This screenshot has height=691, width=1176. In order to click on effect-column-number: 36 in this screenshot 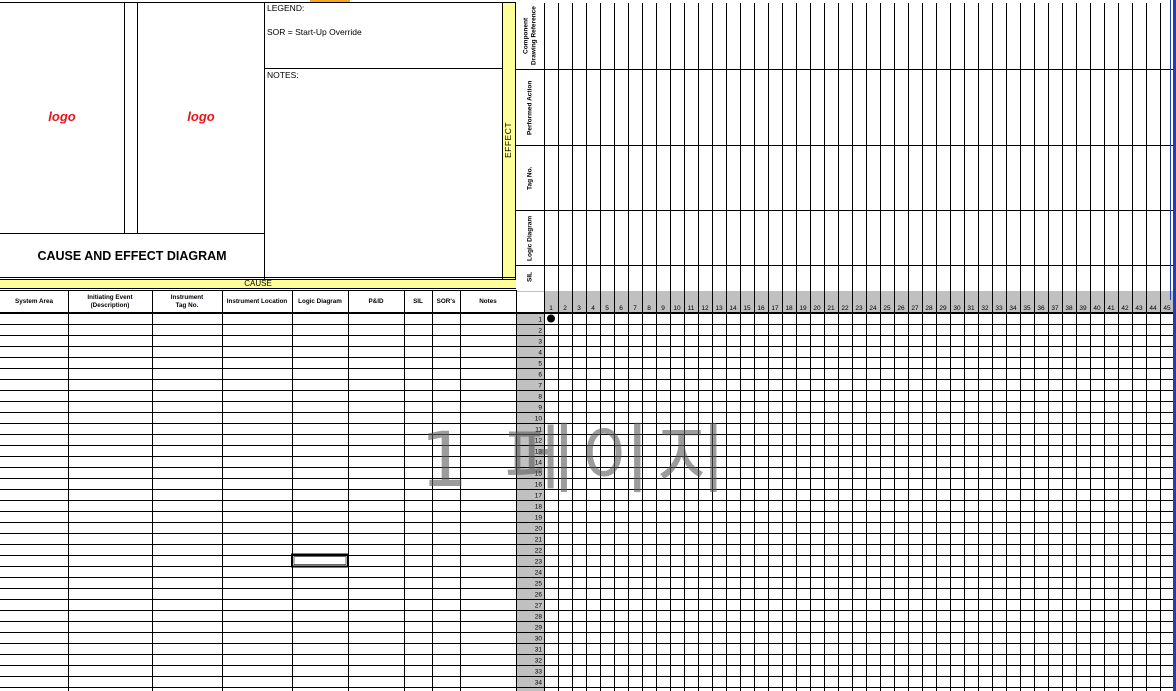, I will do `click(1041, 308)`.